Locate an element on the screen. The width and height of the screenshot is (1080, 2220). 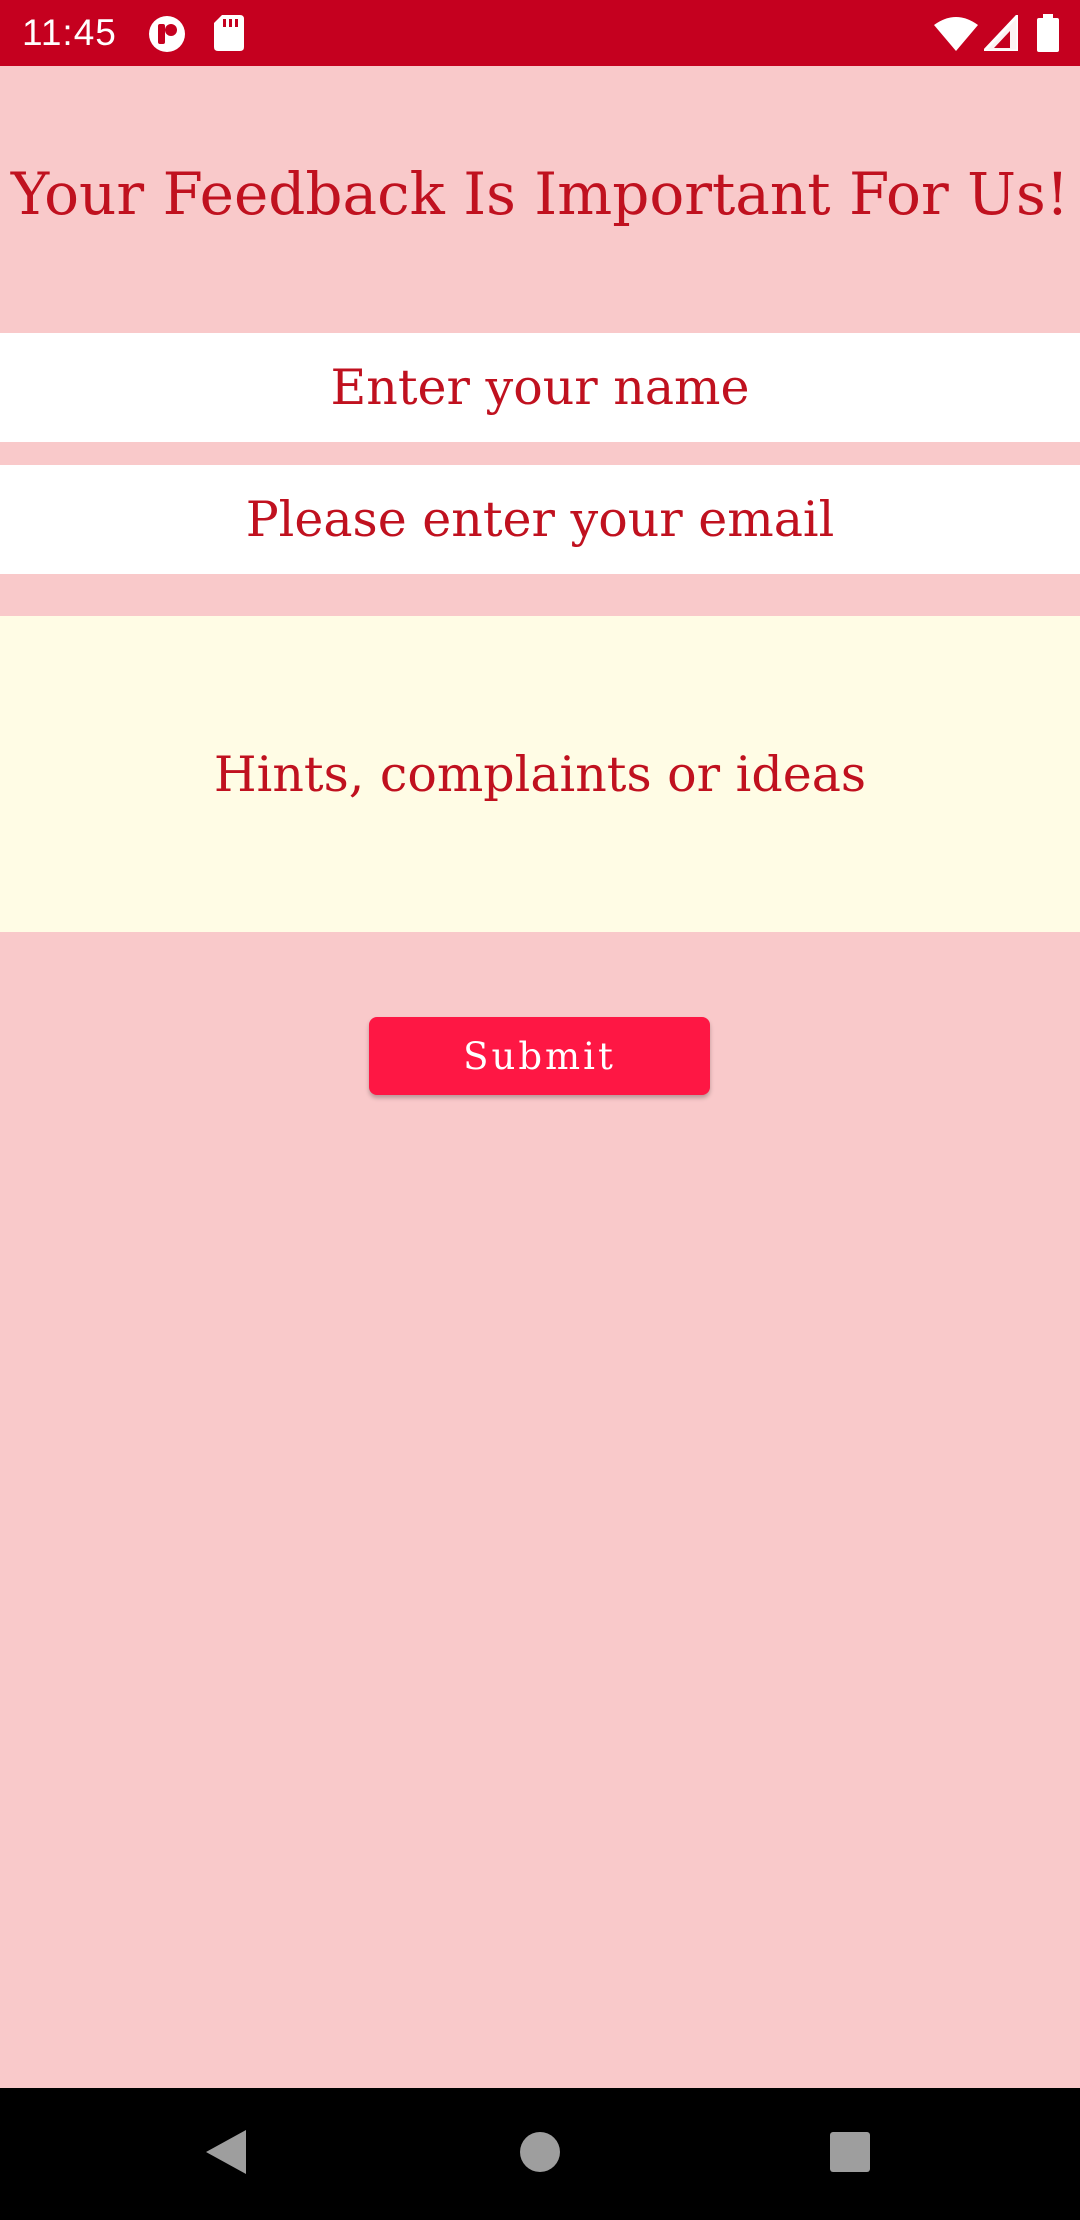
page-title: Your Feedback Is Important For Us! is located at coordinates (540, 194).